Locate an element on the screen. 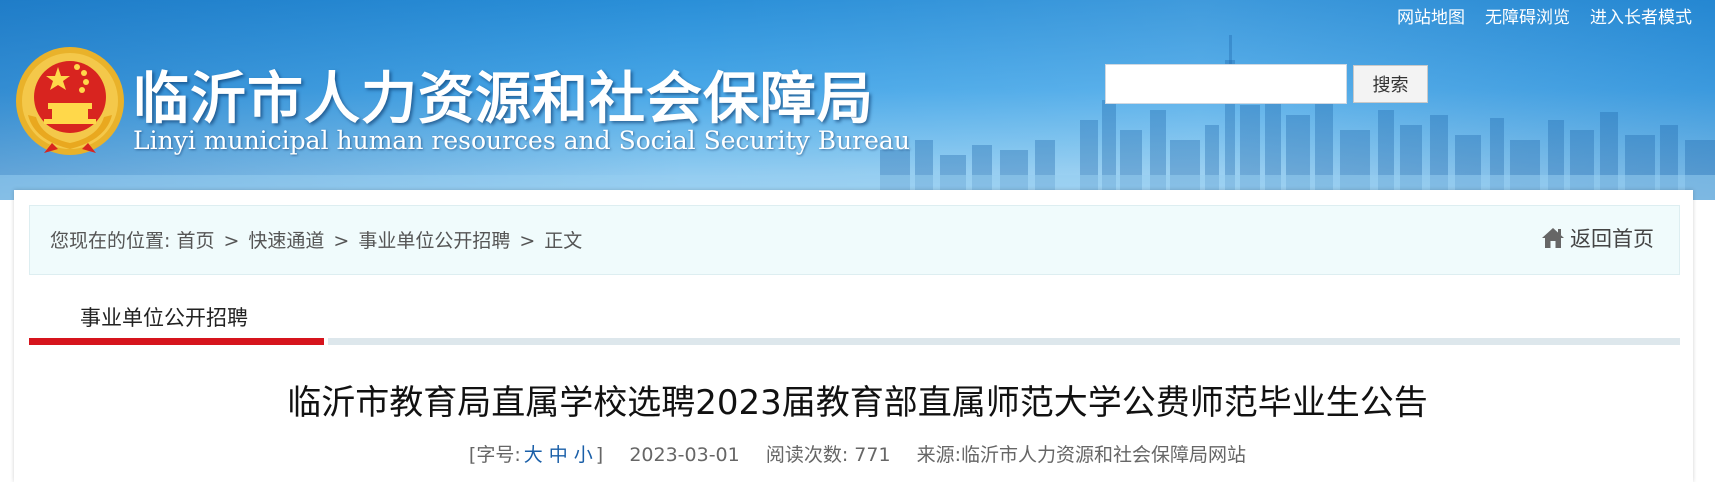  breadcrumb-prefix: 您现在的位置: is located at coordinates (110, 241).